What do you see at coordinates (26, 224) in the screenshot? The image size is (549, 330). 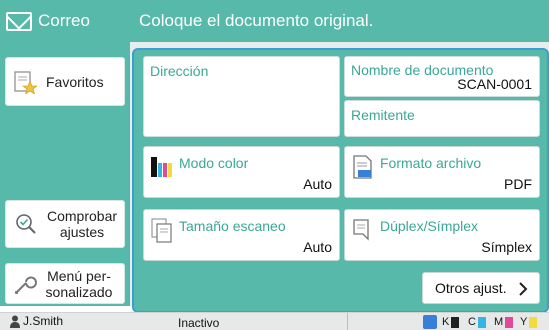 I see `magnifier-check-icon` at bounding box center [26, 224].